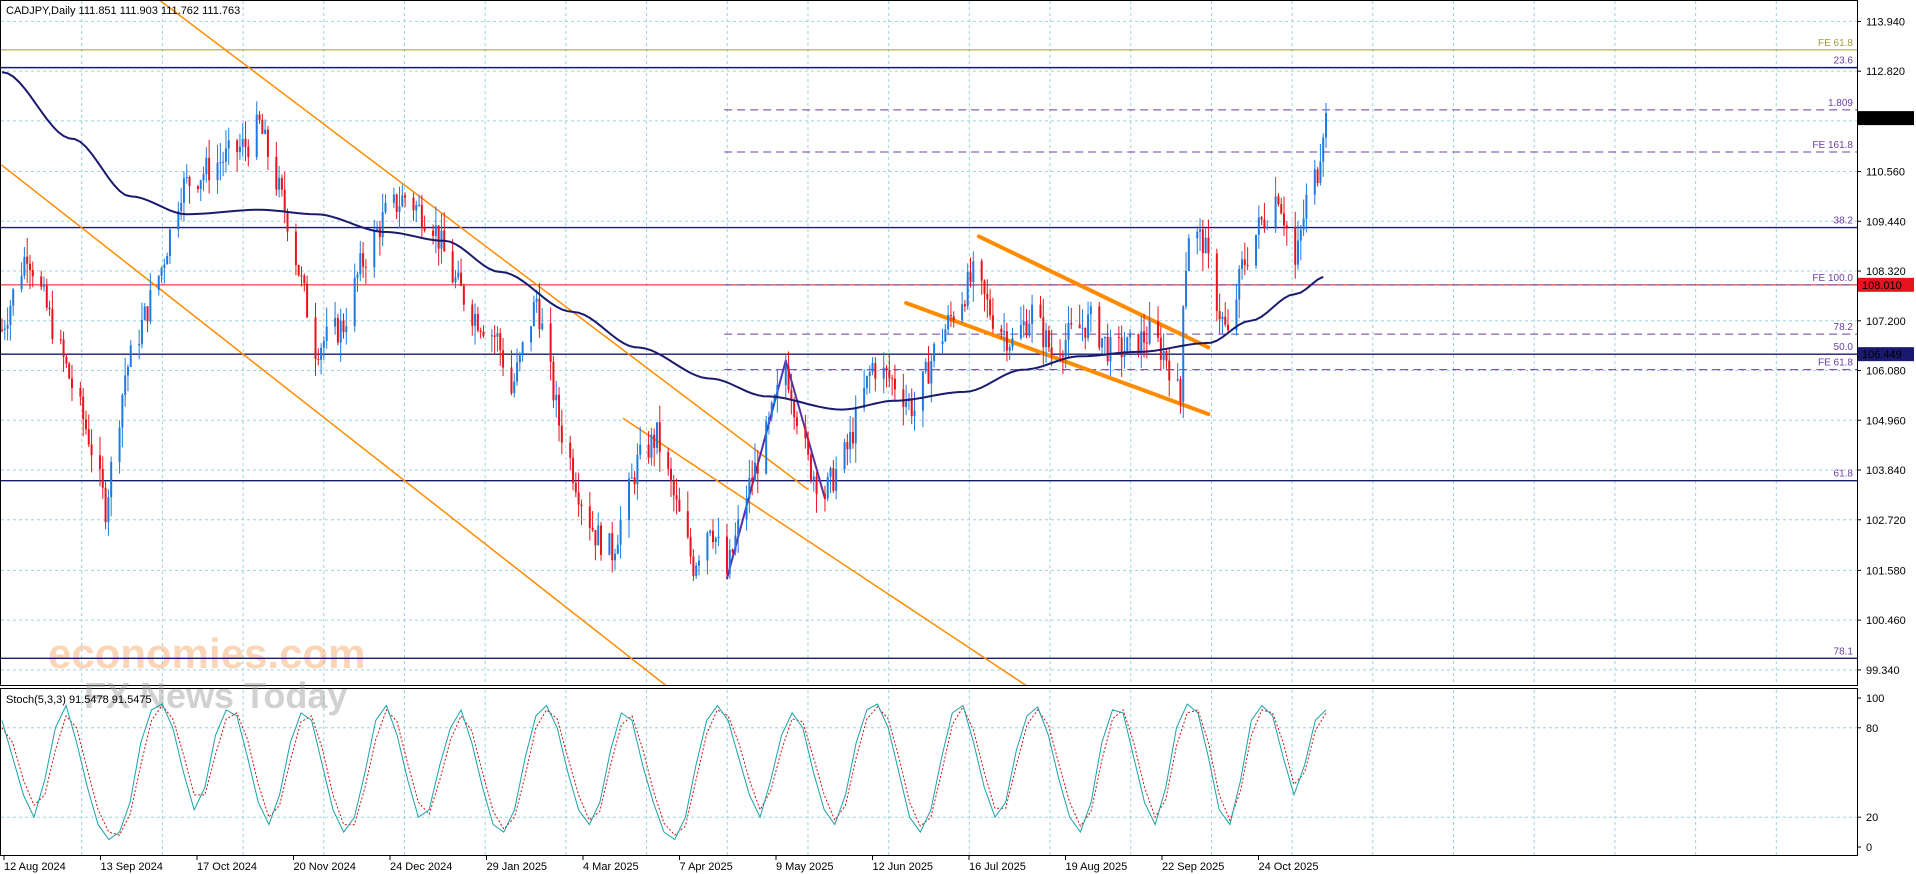 This screenshot has height=874, width=1916. What do you see at coordinates (79, 700) in the screenshot?
I see `stoch-title: Stoch(5,3,3) 91.5478 91.5475` at bounding box center [79, 700].